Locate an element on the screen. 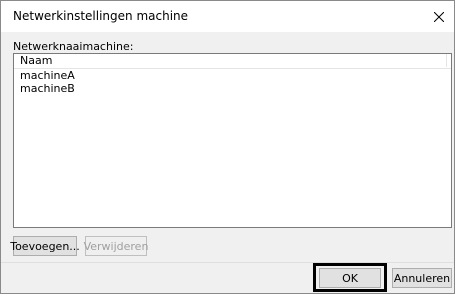  cancel-button: Annuleren is located at coordinates (422, 278).